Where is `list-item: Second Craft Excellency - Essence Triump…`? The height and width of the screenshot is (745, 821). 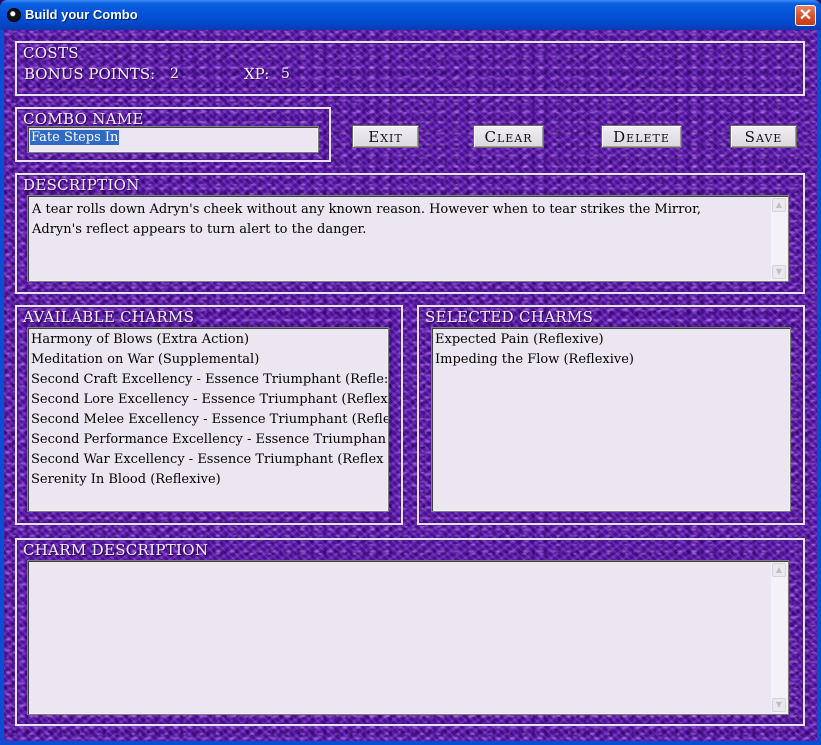 list-item: Second Craft Excellency - Essence Triump… is located at coordinates (208, 380).